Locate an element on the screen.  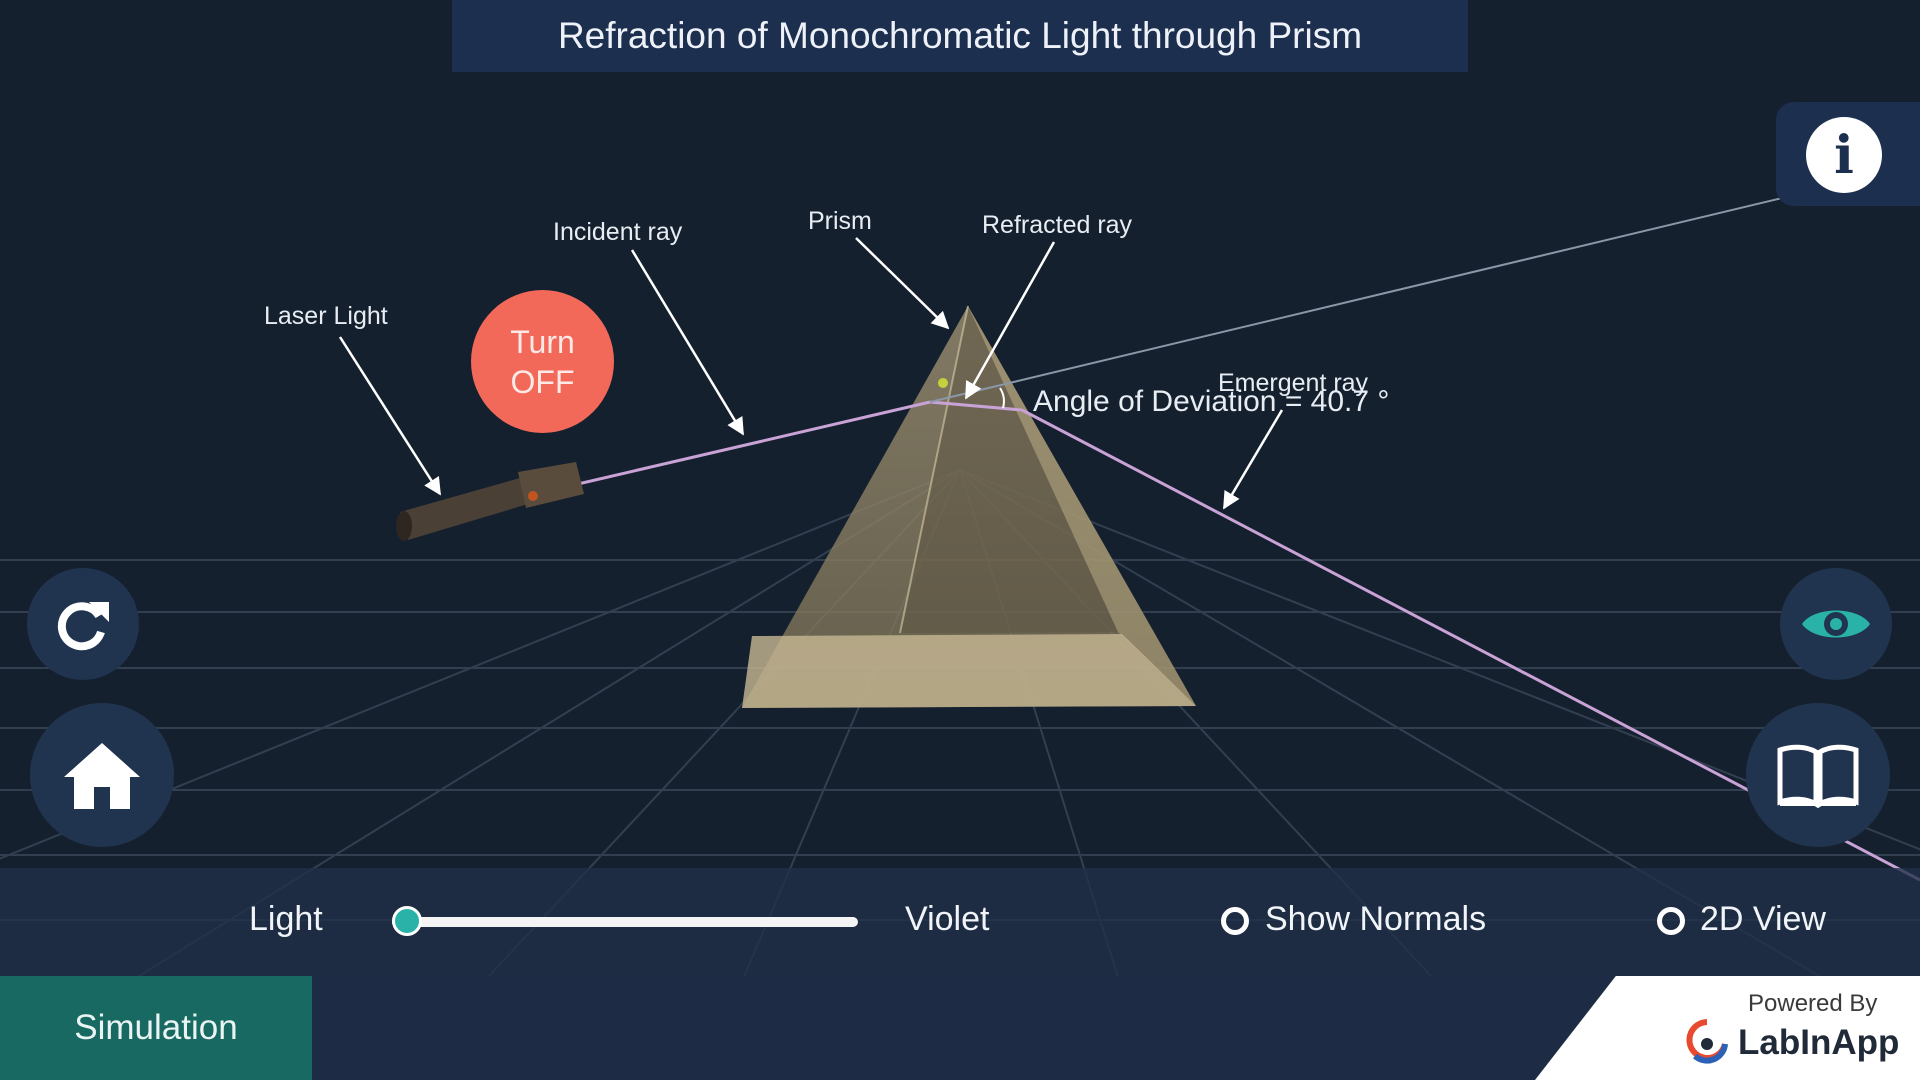
tab-simulation-label: Simulation is located at coordinates (156, 1027).